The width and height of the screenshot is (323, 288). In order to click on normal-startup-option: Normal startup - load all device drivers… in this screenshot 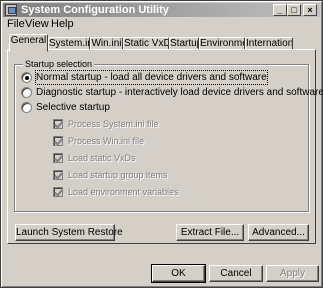, I will do `click(163, 77)`.